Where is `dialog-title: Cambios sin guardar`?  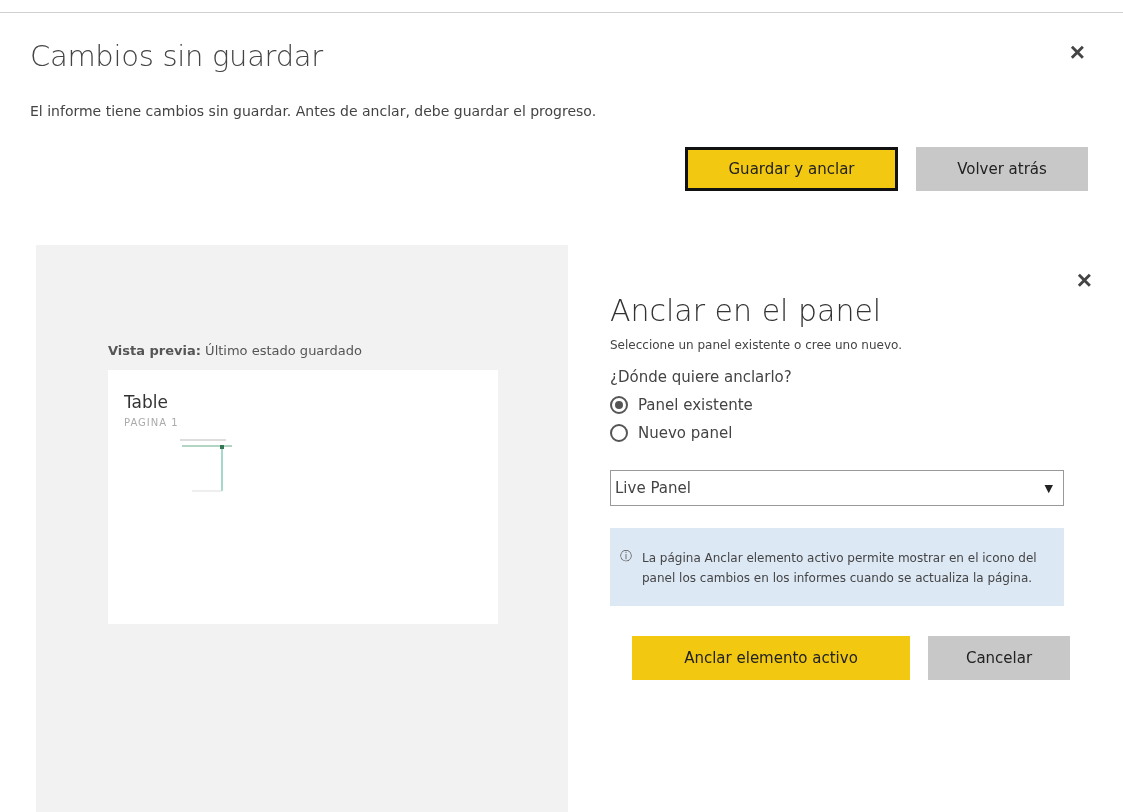
dialog-title: Cambios sin guardar is located at coordinates (176, 56).